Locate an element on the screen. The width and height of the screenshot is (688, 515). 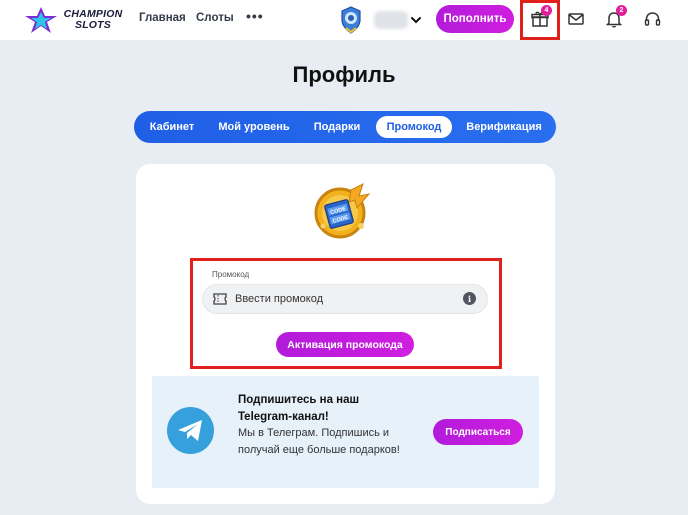
ticket-icon is located at coordinates (220, 299).